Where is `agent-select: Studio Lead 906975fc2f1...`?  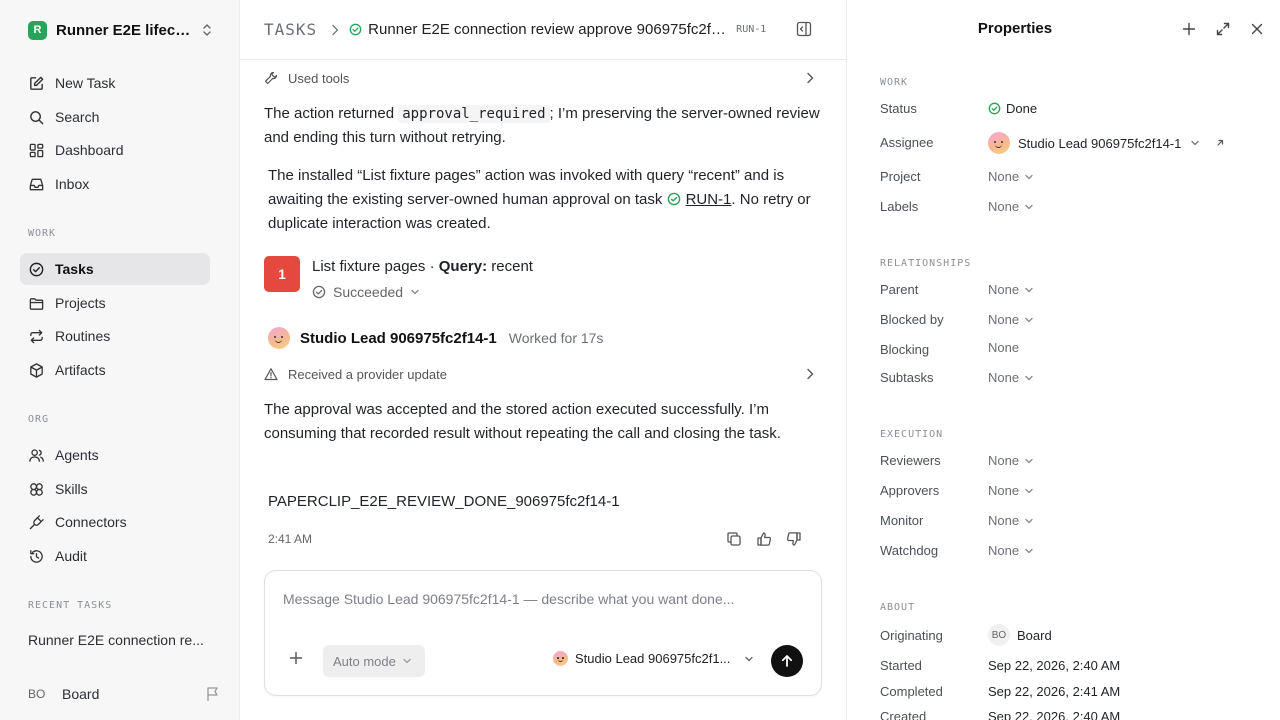
agent-select: Studio Lead 906975fc2f1... is located at coordinates (654, 658).